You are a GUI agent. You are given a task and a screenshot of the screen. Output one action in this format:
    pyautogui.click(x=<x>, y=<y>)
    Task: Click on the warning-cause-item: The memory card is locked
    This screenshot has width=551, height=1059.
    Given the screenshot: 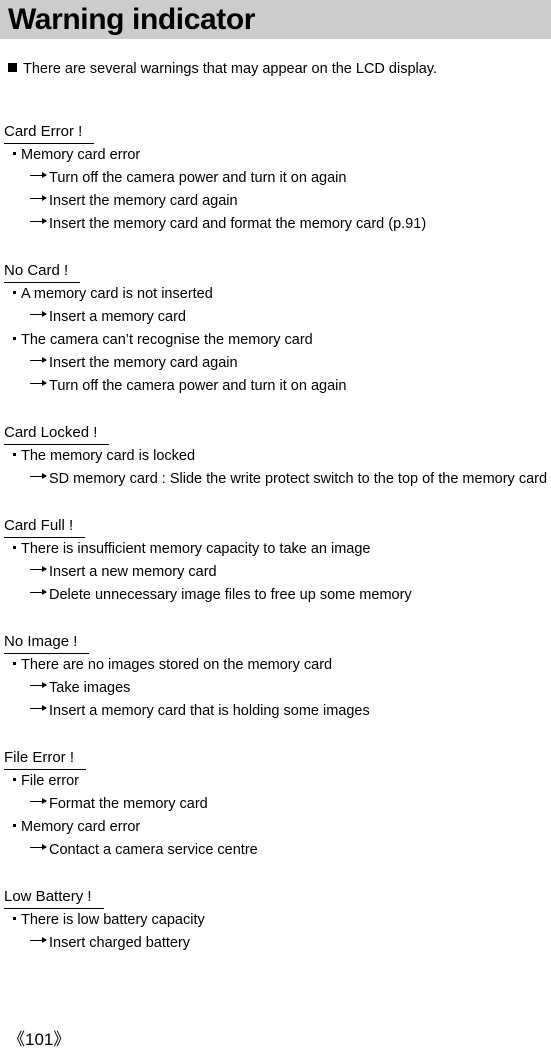 What is the action you would take?
    pyautogui.click(x=282, y=458)
    